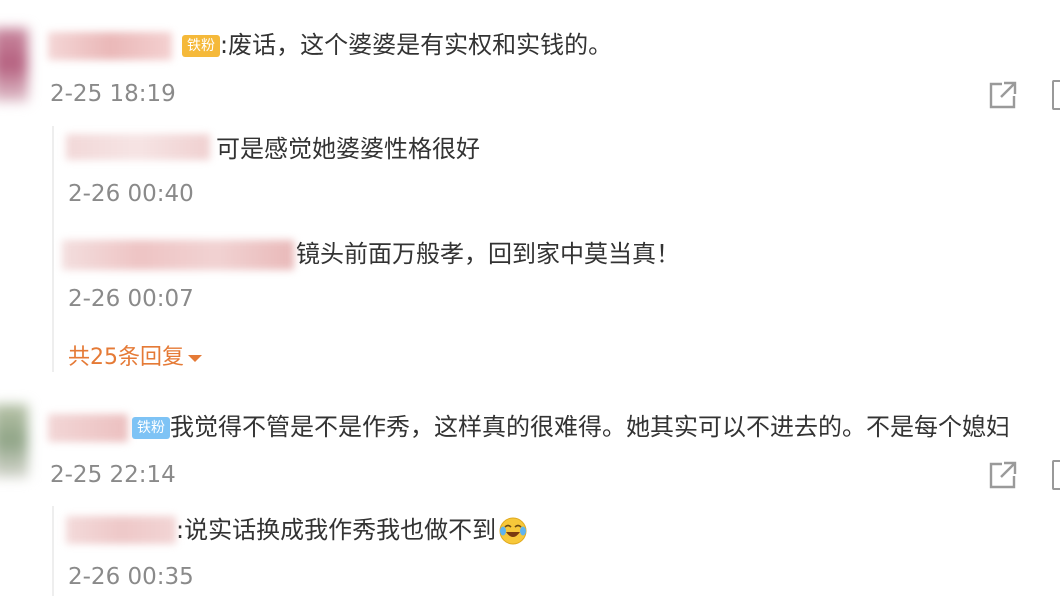 This screenshot has width=1060, height=596. Describe the element at coordinates (513, 531) in the screenshot. I see `laughing-crying-emoji` at that location.